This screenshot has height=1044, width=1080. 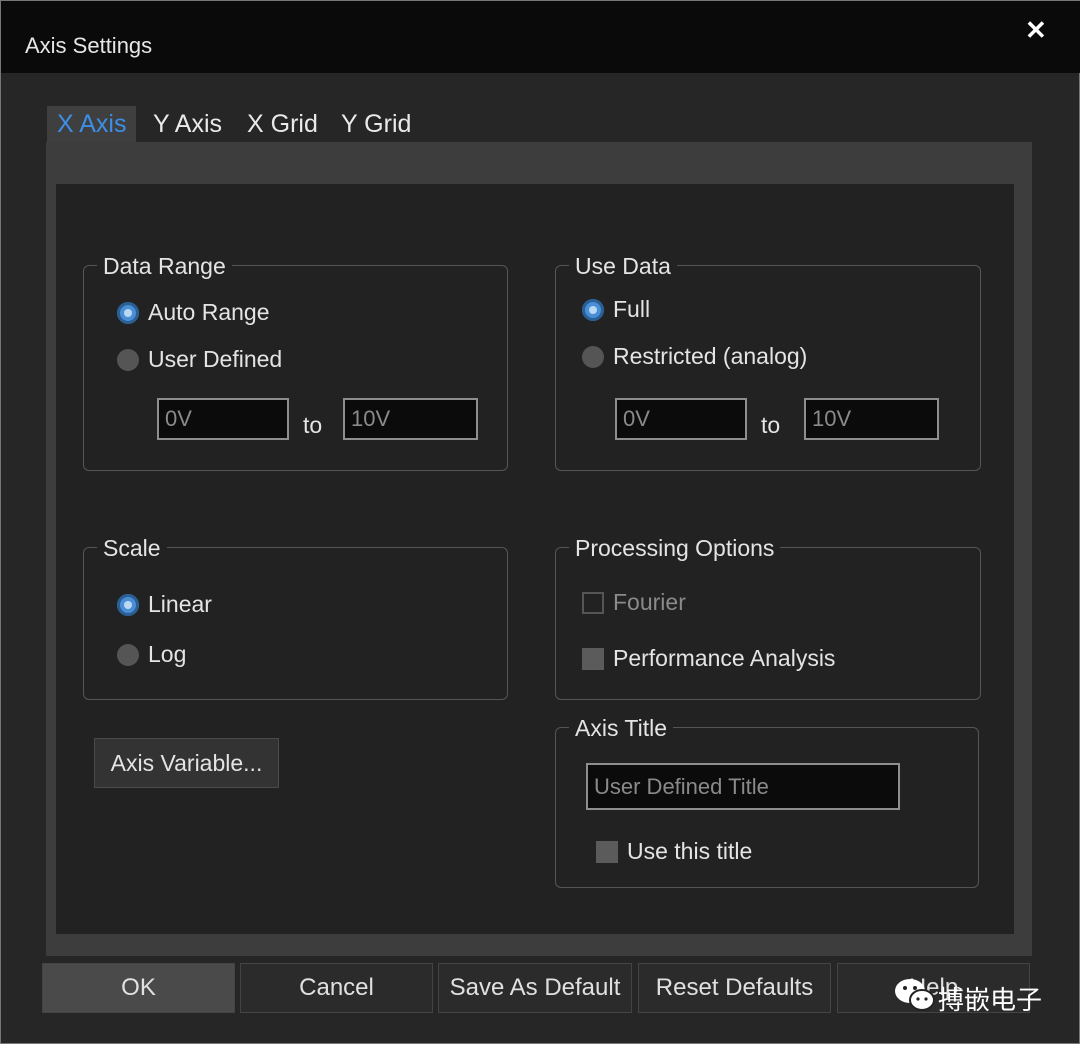 I want to click on close-icon: ✕, so click(x=1036, y=30).